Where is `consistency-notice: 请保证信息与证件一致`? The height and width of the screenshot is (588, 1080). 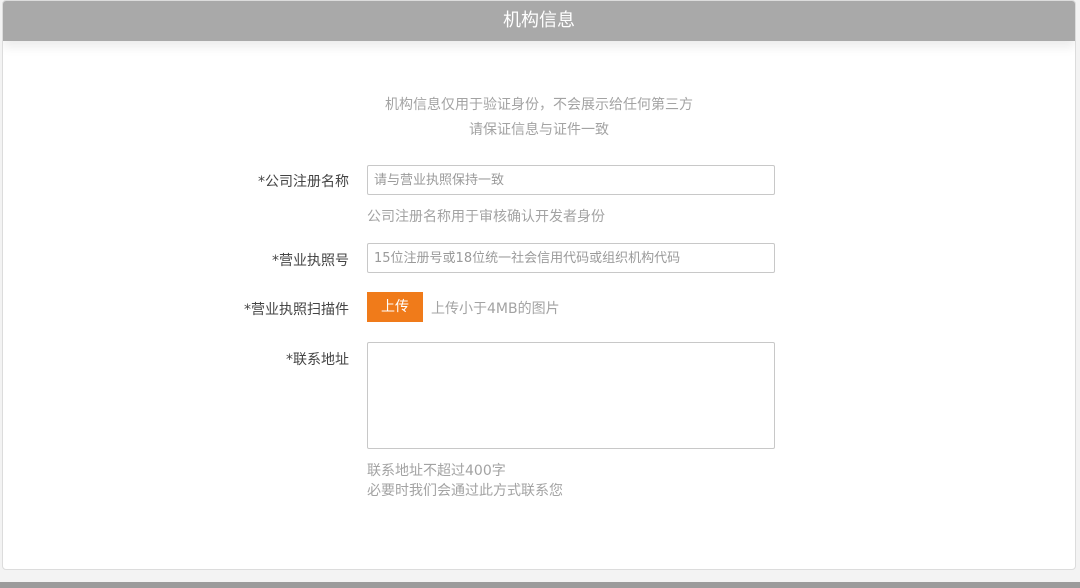
consistency-notice: 请保证信息与证件一致 is located at coordinates (539, 130).